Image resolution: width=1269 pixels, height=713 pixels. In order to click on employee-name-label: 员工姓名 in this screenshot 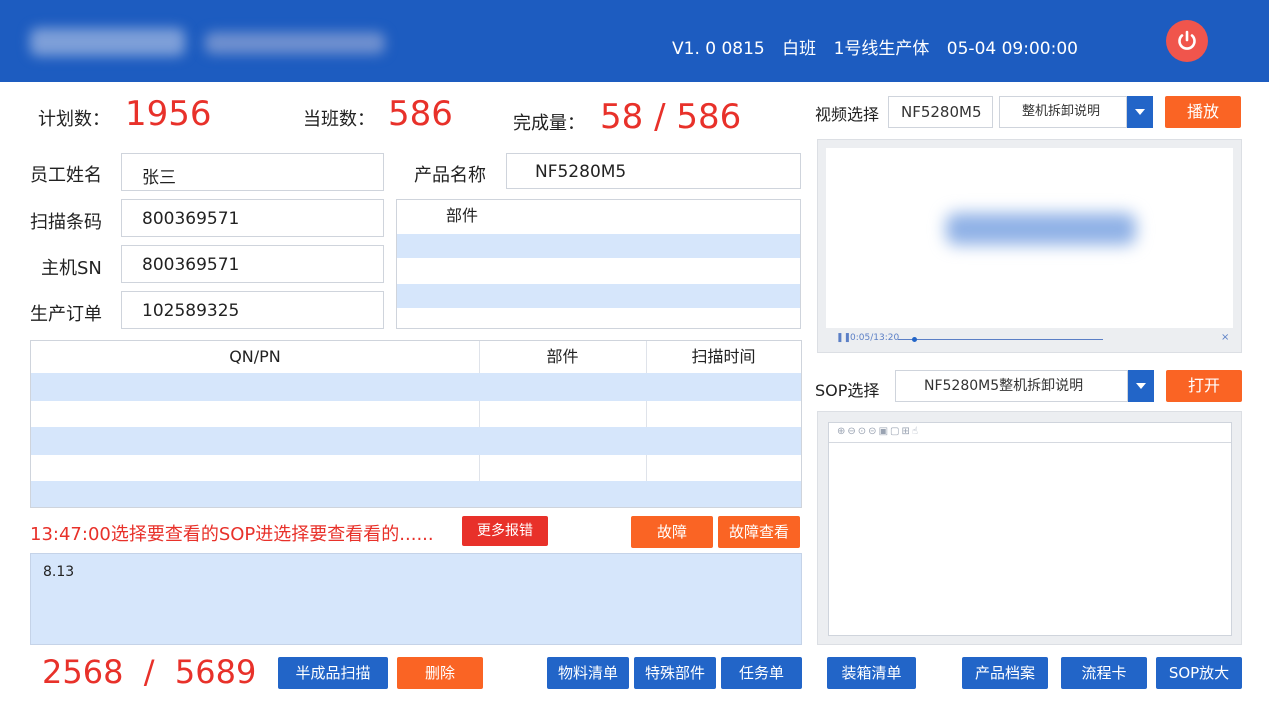, I will do `click(66, 175)`.